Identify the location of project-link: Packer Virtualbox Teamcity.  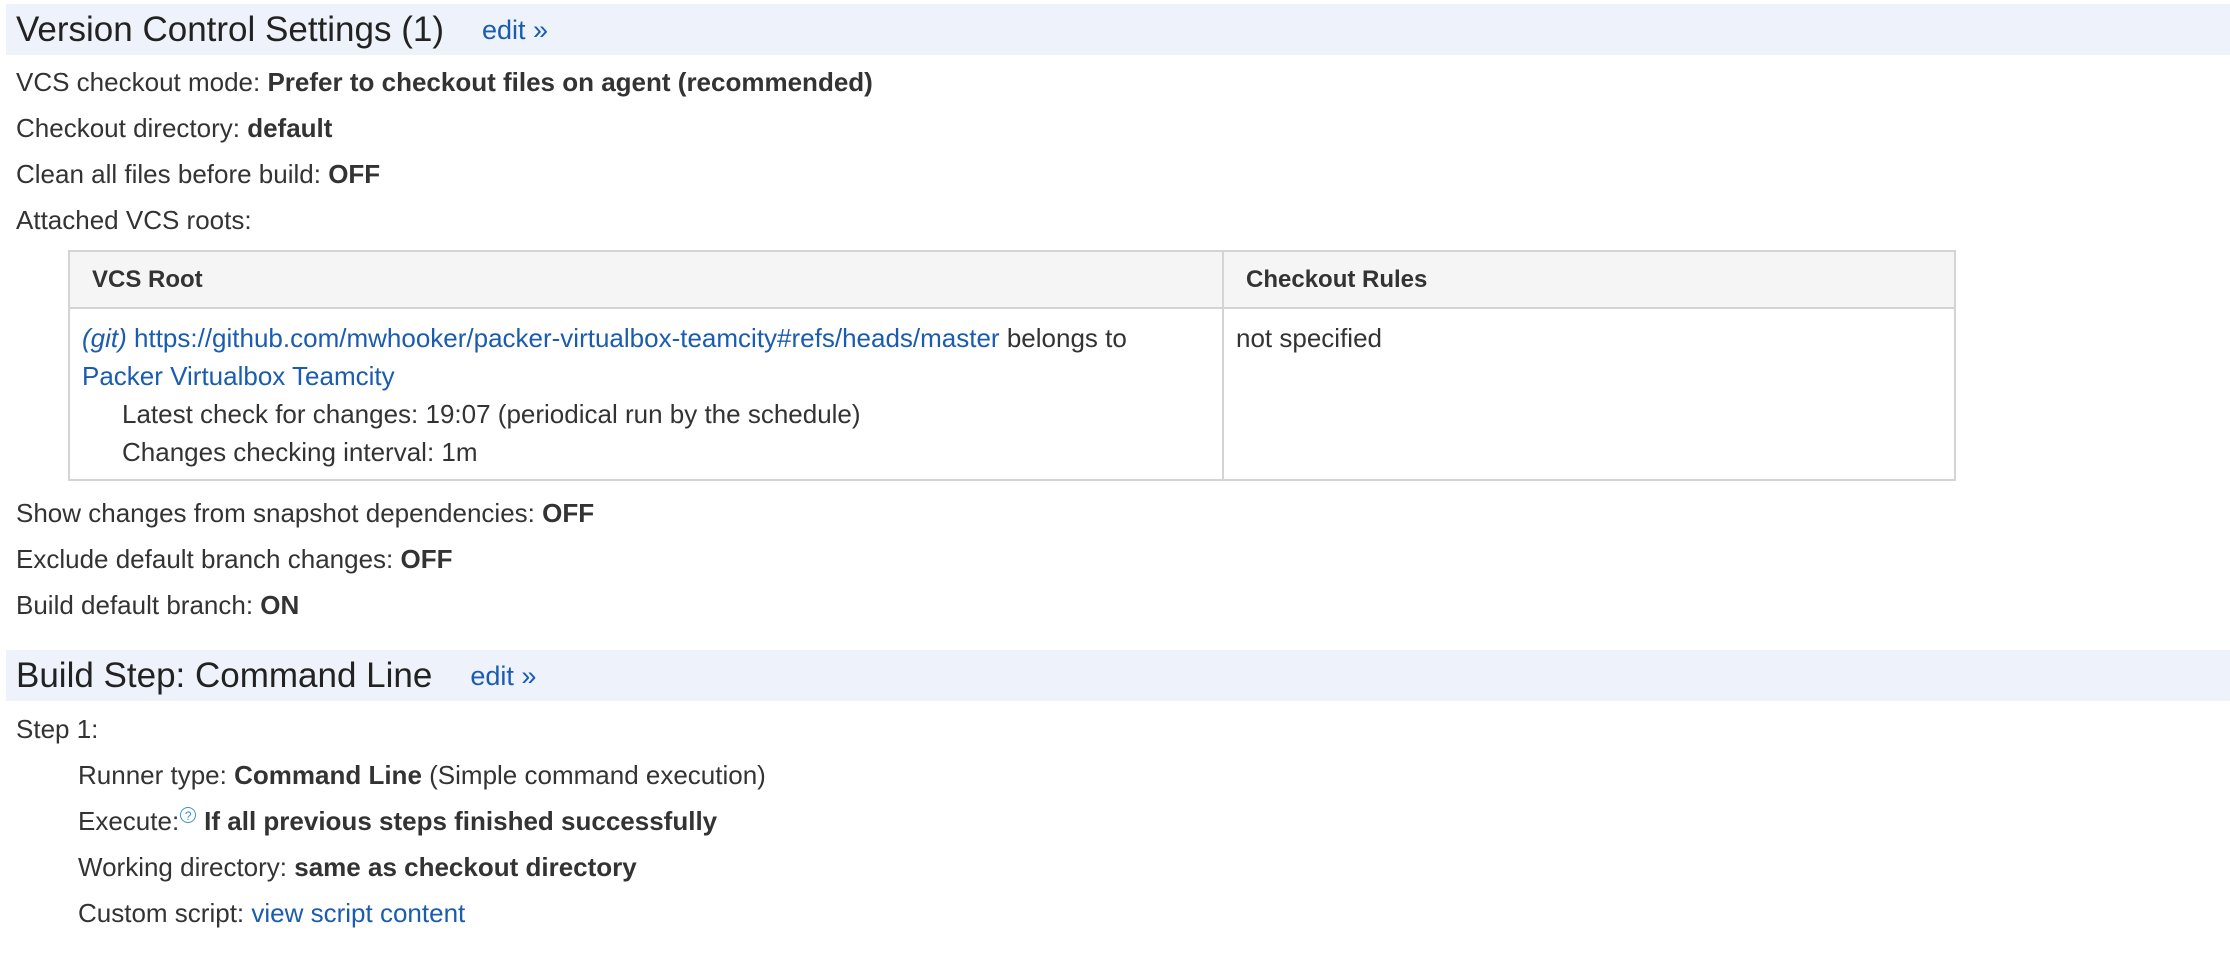
(238, 376).